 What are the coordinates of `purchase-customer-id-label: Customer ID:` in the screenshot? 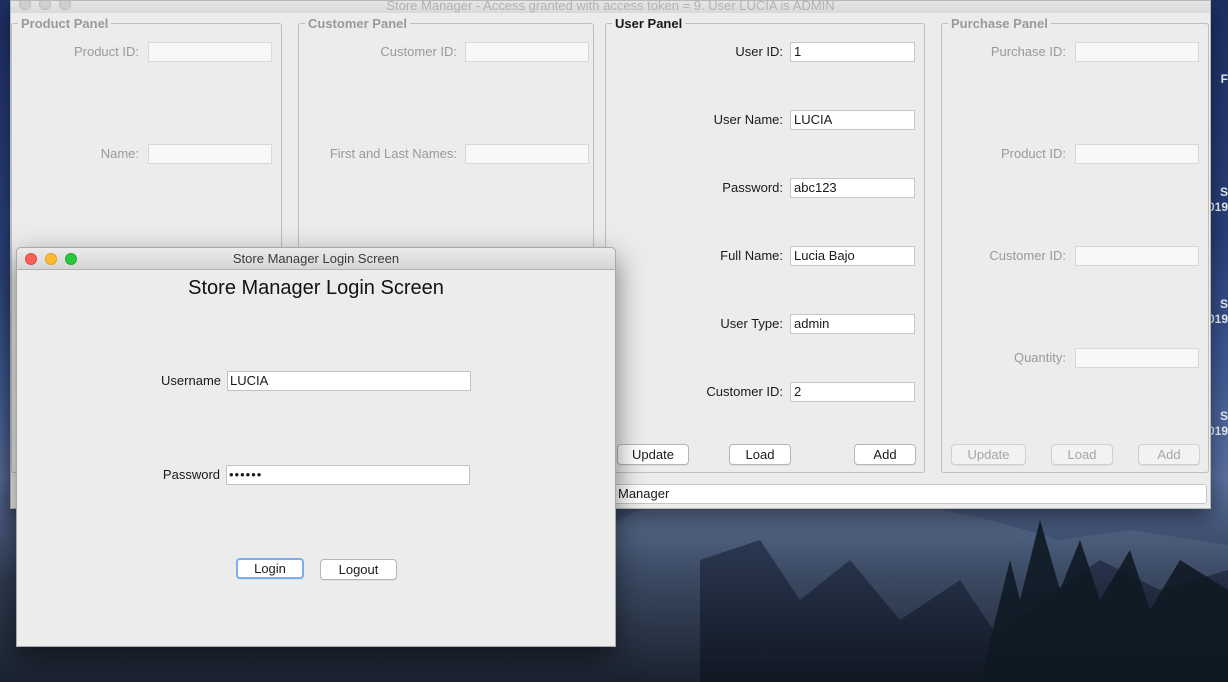 It's located at (1027, 255).